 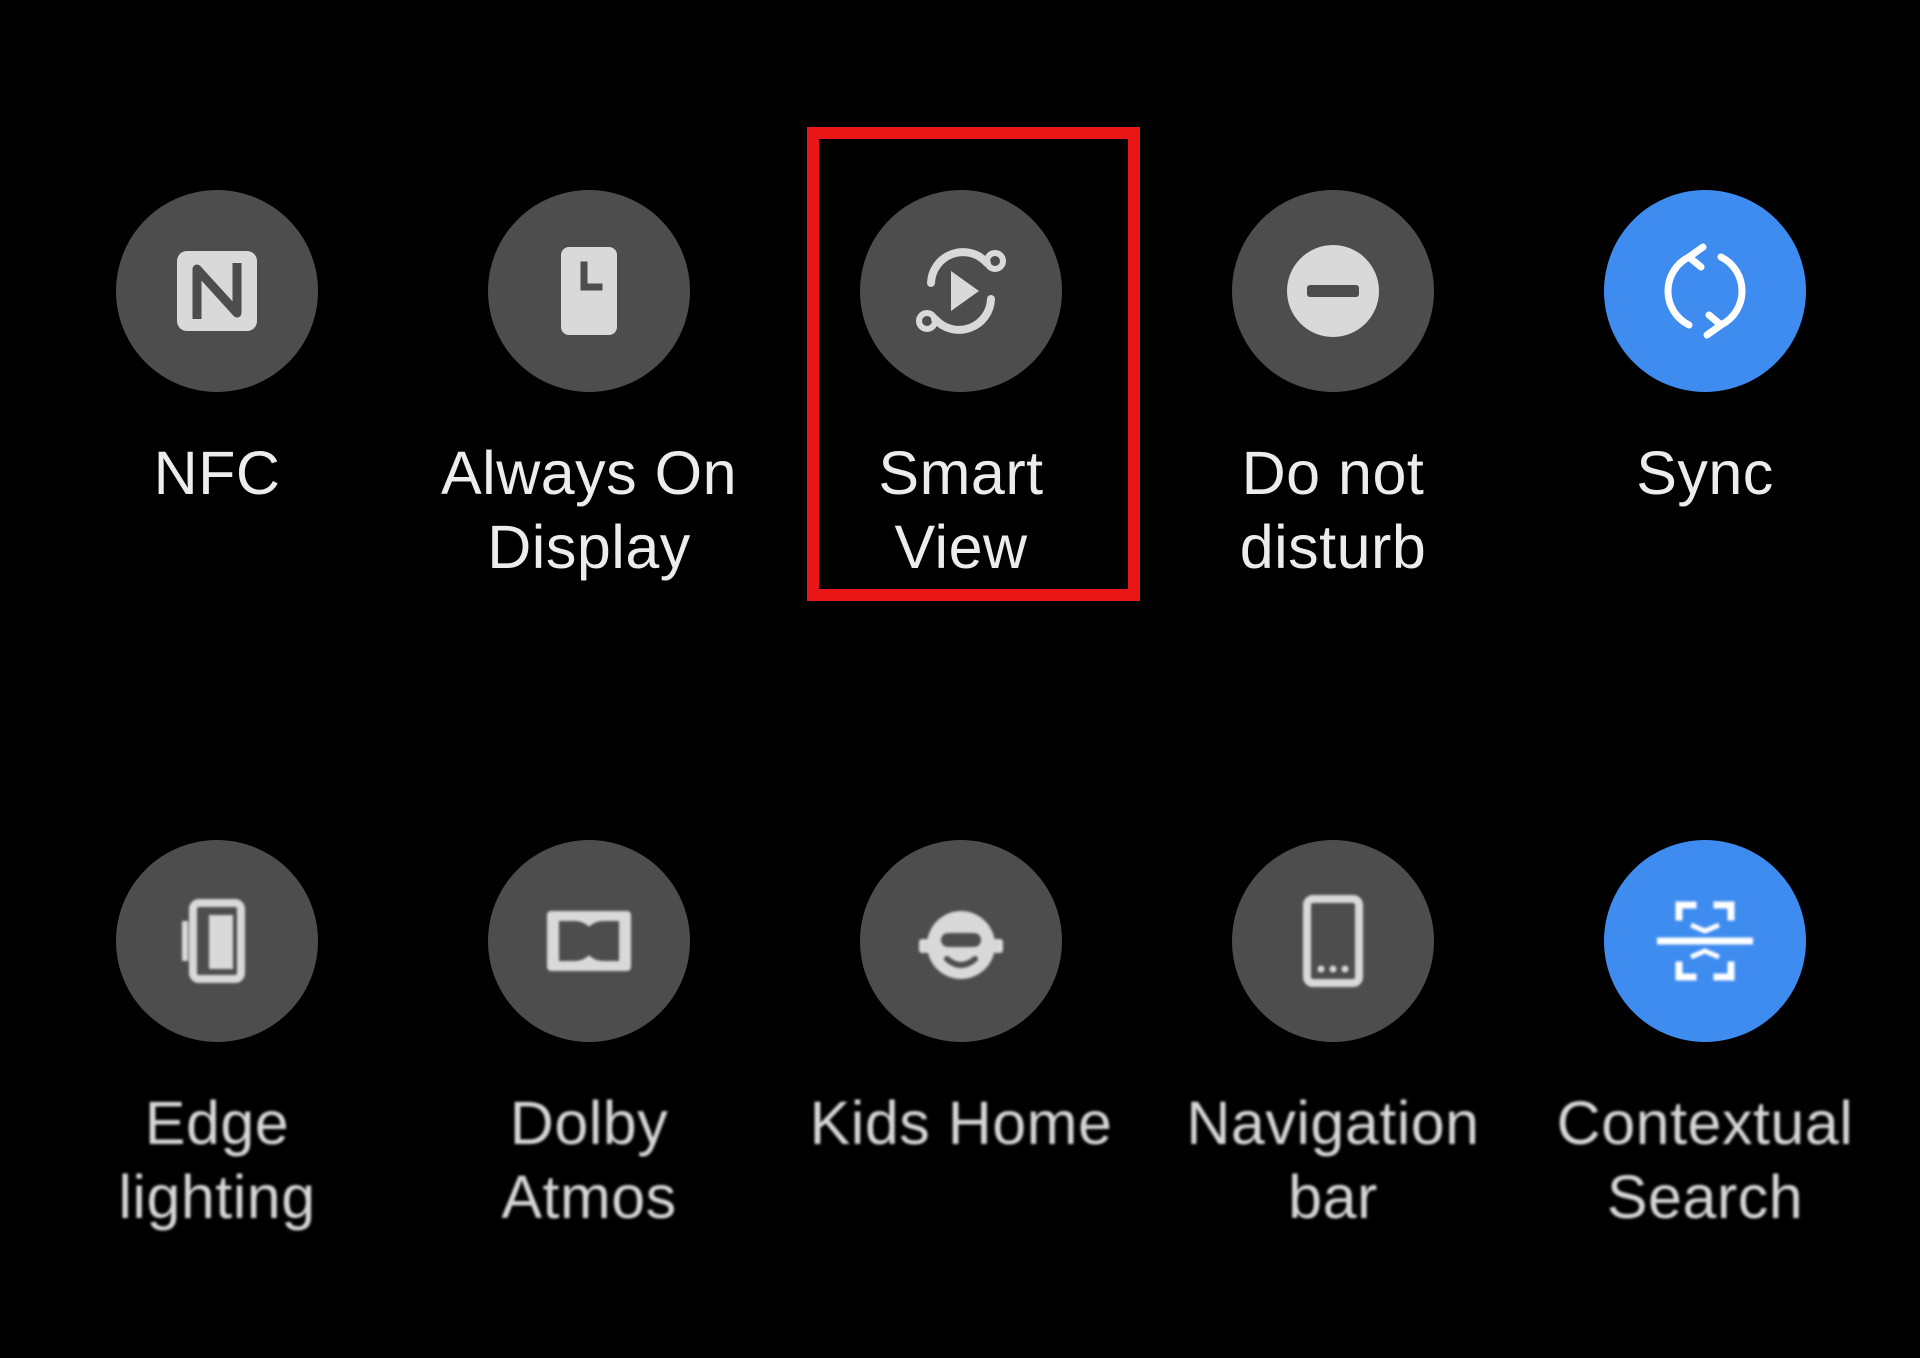 I want to click on smart-view-toggle, so click(x=961, y=291).